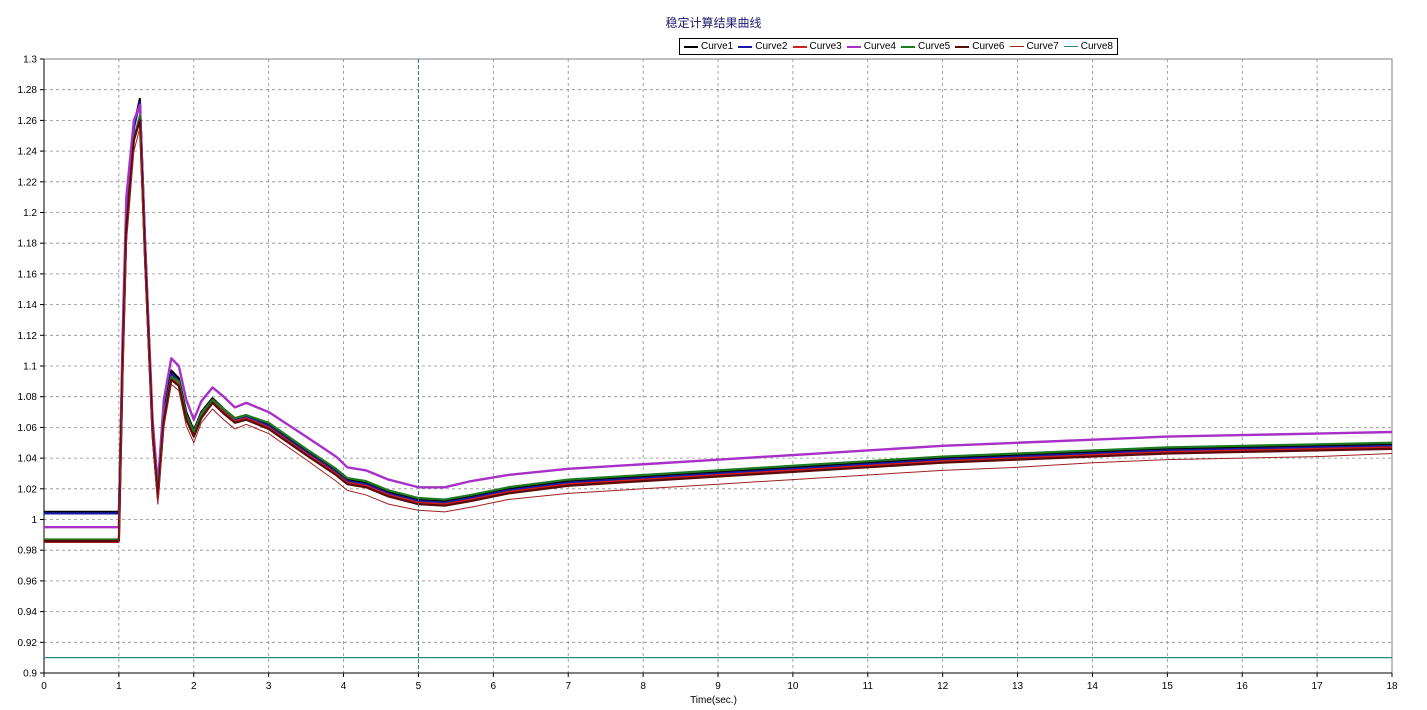 The height and width of the screenshot is (710, 1427). I want to click on y-tick-label: 1.3, so click(30, 60).